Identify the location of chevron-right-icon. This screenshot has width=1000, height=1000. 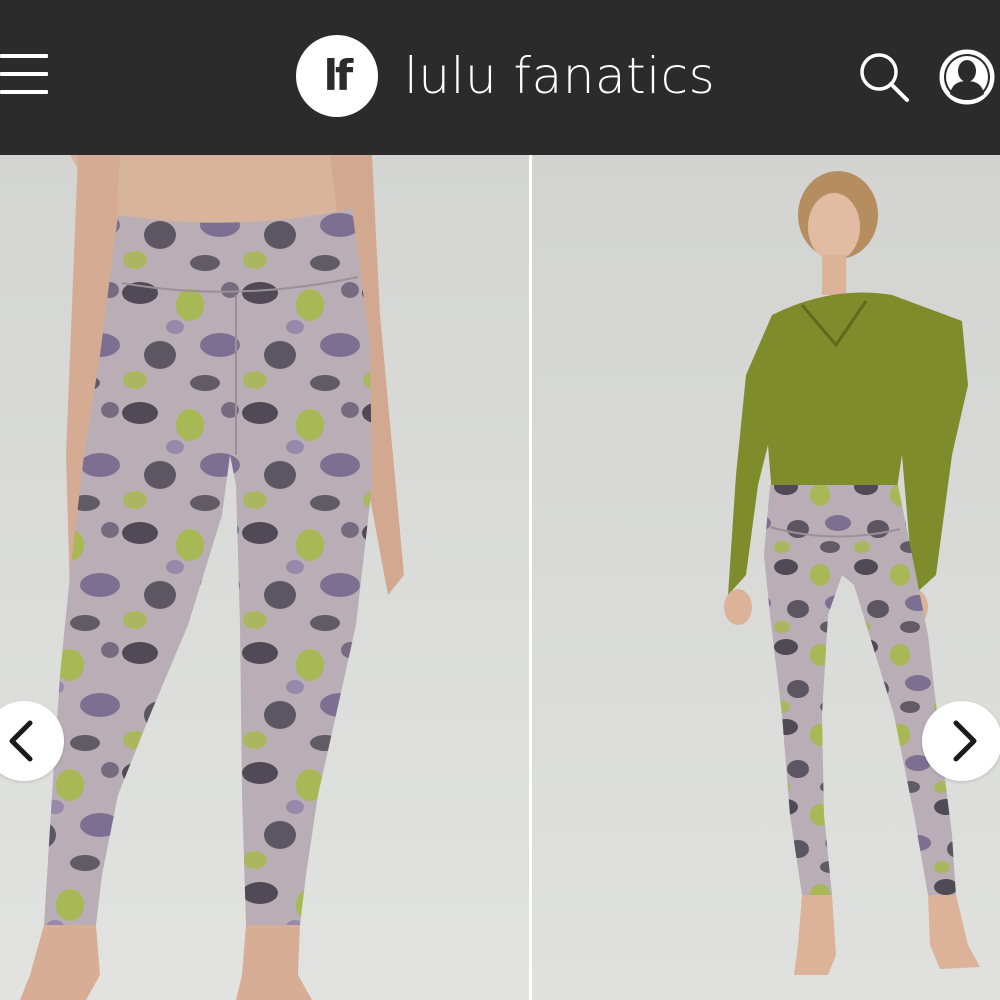
(965, 741).